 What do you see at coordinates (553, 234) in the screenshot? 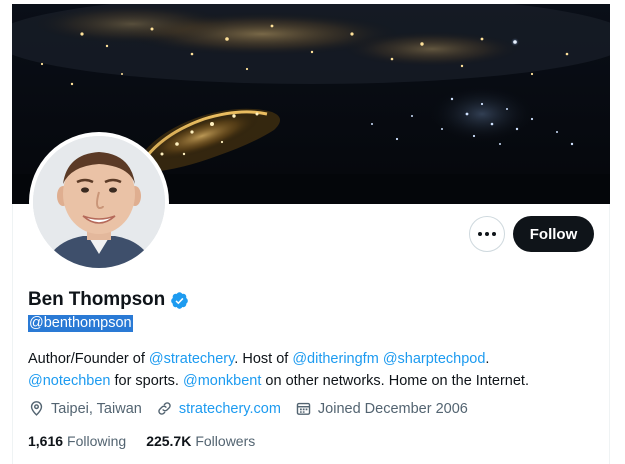
I see `follow-button: Follow` at bounding box center [553, 234].